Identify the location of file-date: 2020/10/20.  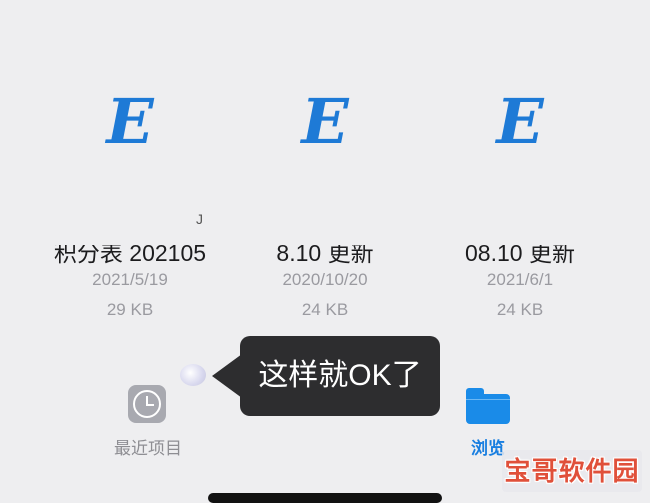
(325, 279).